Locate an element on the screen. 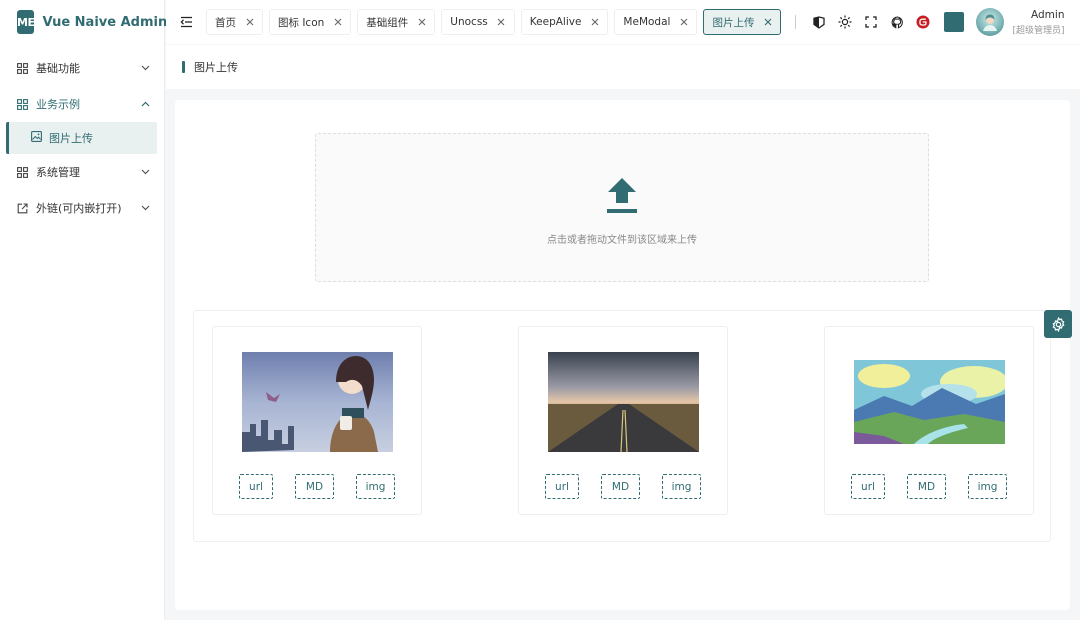 This screenshot has height=620, width=1080. fullscreen-icon is located at coordinates (871, 22).